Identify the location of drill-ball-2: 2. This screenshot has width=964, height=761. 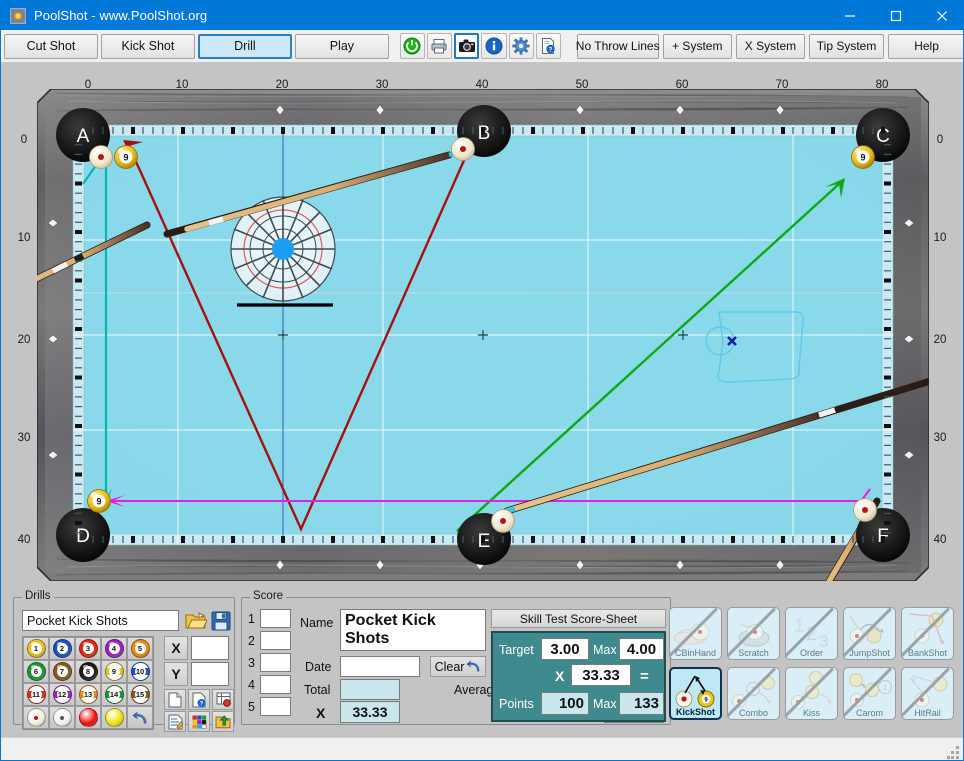
(62, 648).